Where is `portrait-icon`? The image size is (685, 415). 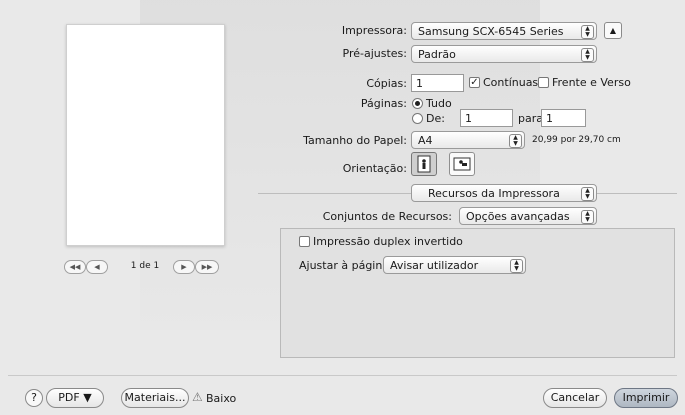
portrait-icon is located at coordinates (424, 164).